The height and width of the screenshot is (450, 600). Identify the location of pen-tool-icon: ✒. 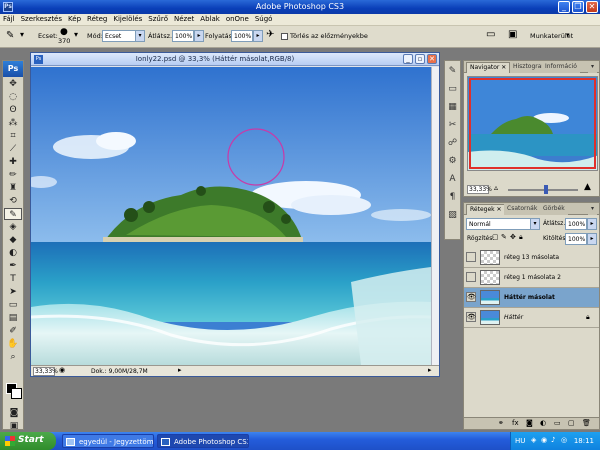
(13, 266).